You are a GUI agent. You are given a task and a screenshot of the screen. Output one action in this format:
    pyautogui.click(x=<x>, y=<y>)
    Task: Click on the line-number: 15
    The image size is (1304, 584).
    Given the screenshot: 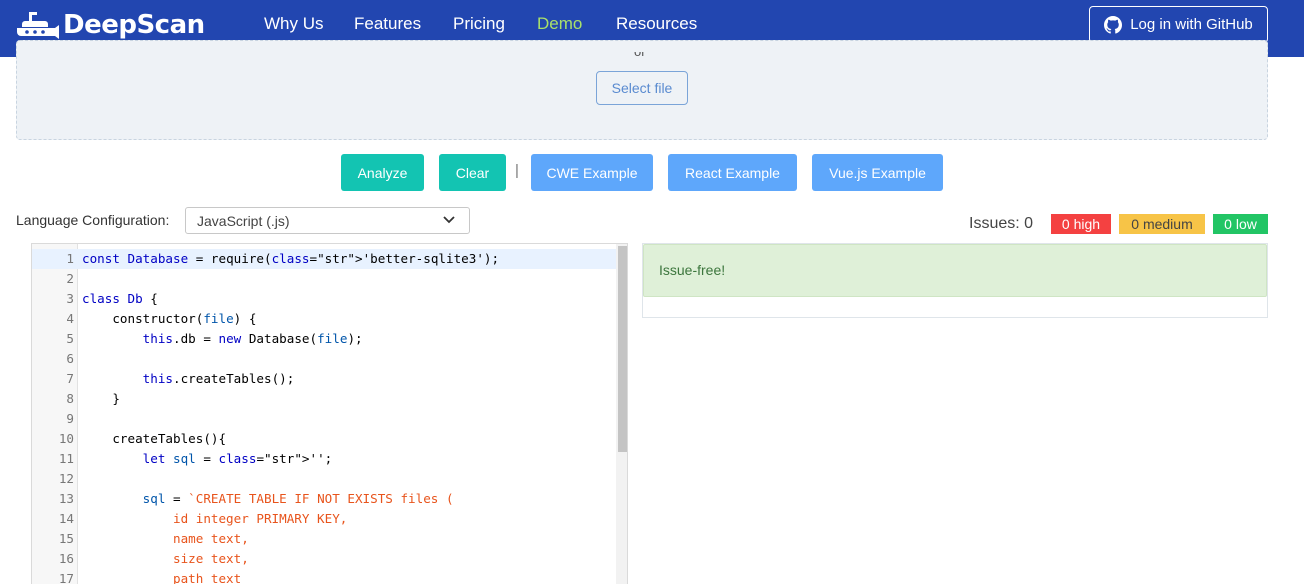 What is the action you would take?
    pyautogui.click(x=66, y=538)
    